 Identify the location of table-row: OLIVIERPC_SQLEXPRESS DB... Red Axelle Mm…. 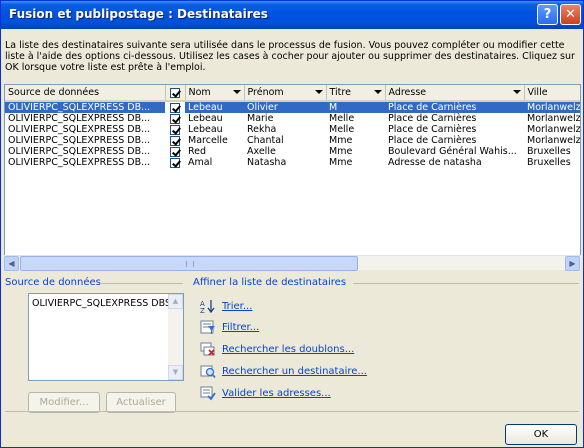
(292, 151).